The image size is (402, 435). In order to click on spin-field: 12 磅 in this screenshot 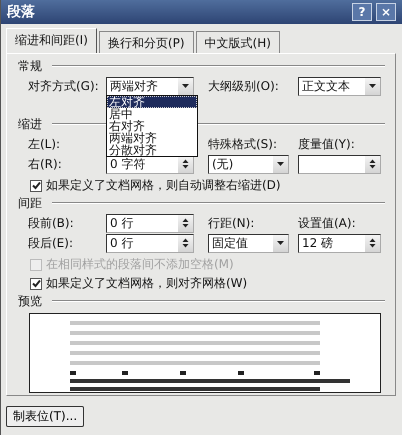, I will do `click(339, 243)`.